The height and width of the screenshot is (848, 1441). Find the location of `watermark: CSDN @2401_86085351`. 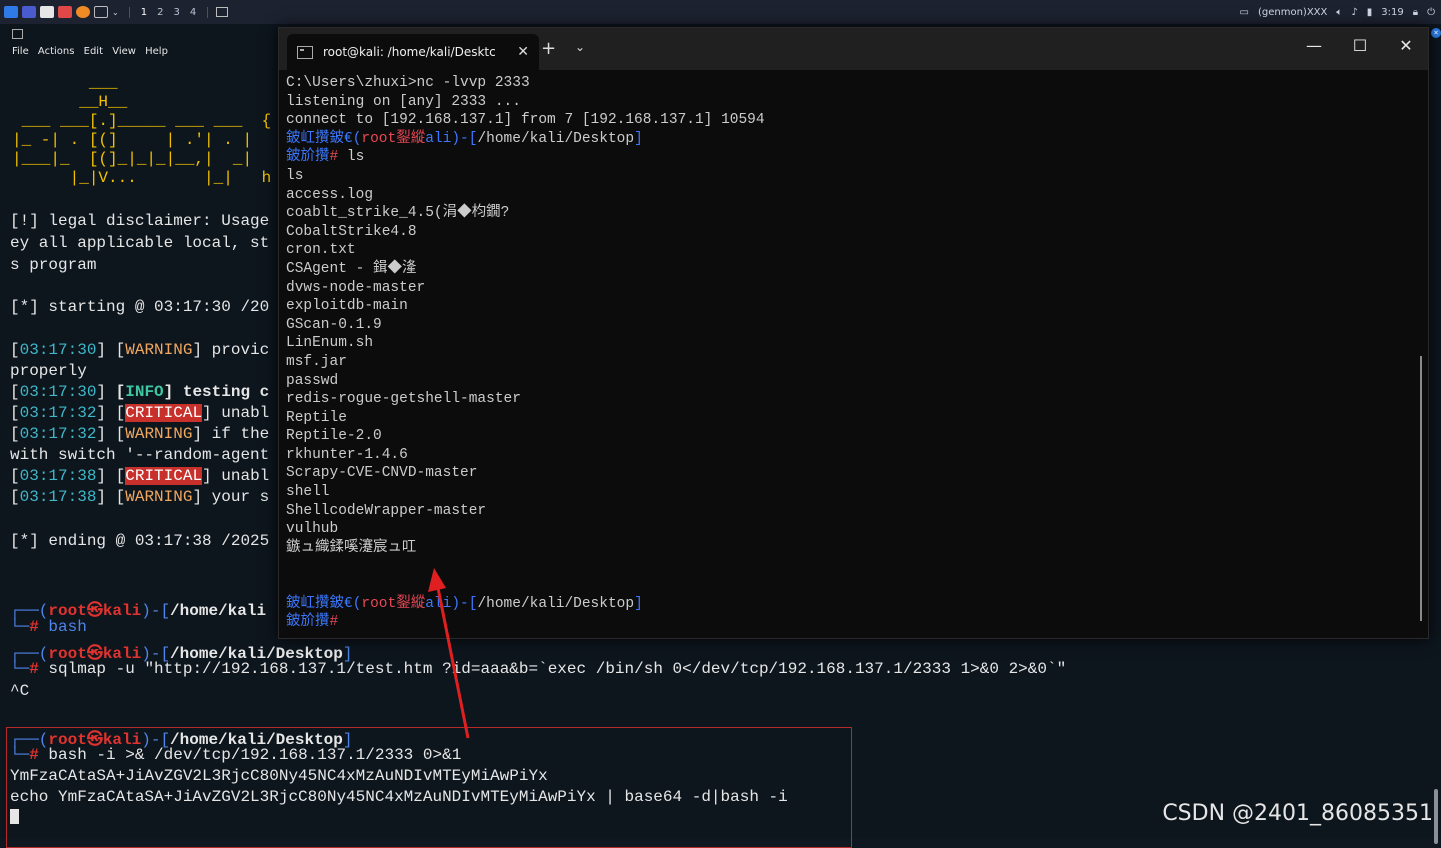

watermark: CSDN @2401_86085351 is located at coordinates (1297, 813).